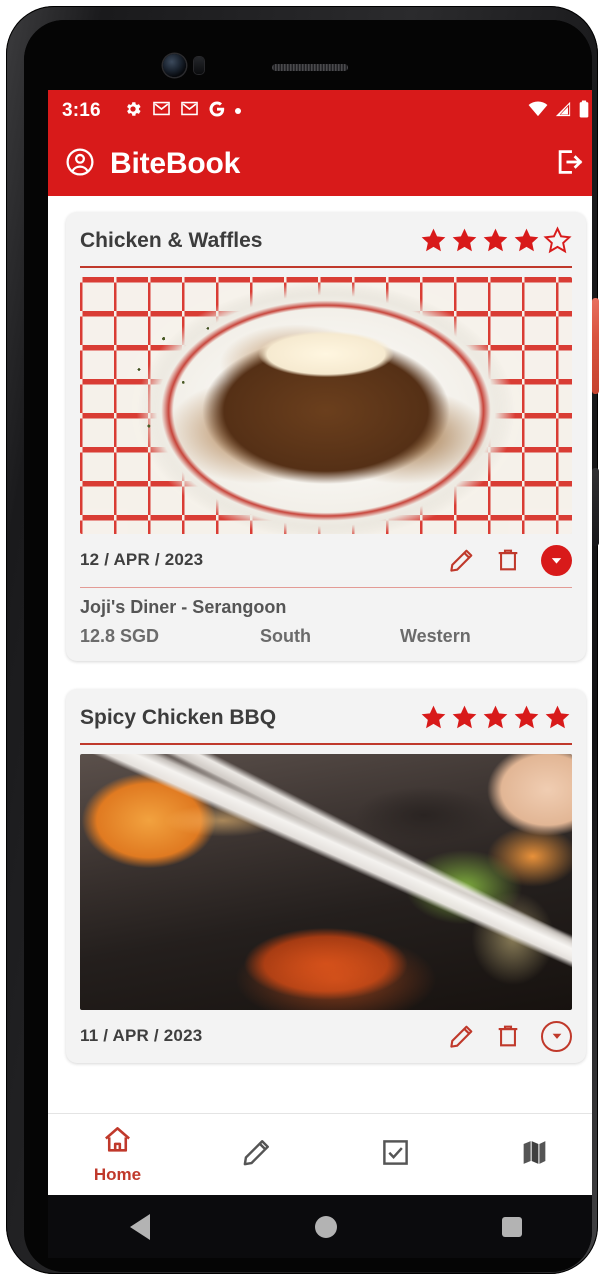  What do you see at coordinates (237, 111) in the screenshot?
I see `dot-icon` at bounding box center [237, 111].